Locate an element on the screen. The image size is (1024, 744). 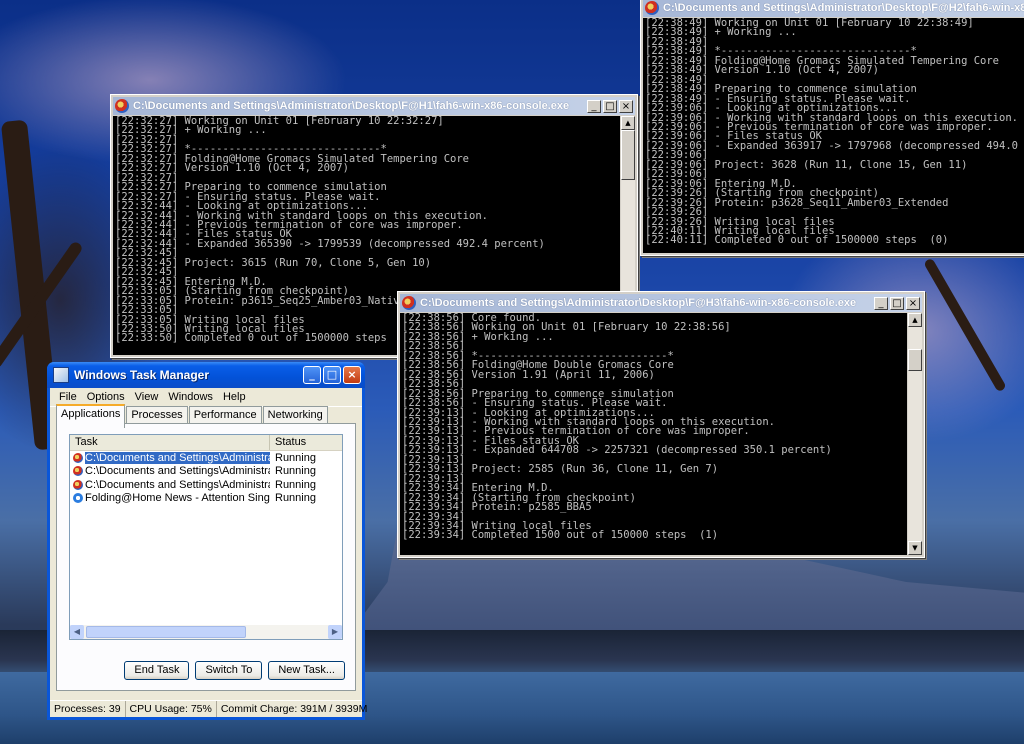
list-header: Task Status is located at coordinates (206, 443).